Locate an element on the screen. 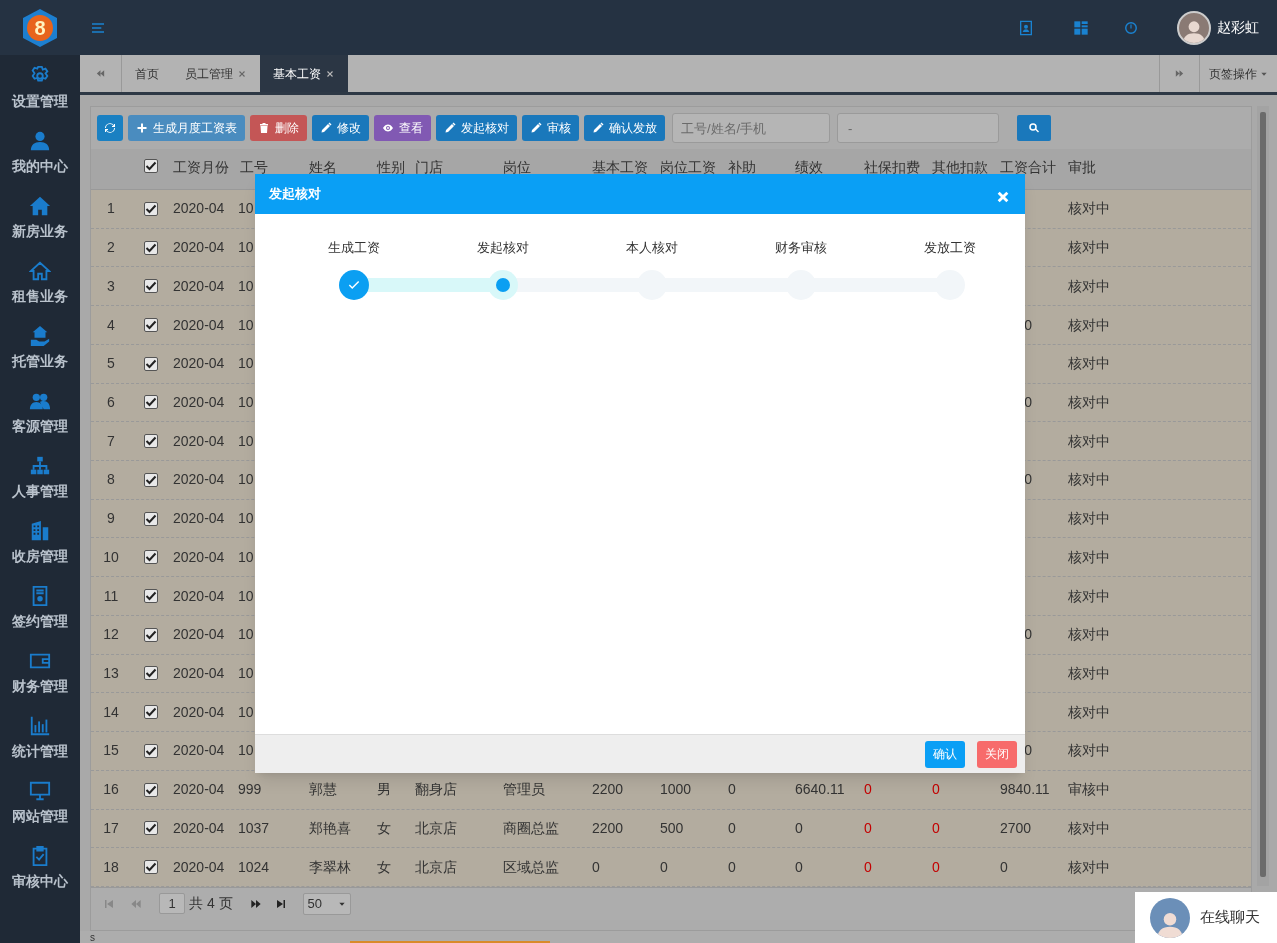 This screenshot has height=943, width=1277. column-header: 绩效 is located at coordinates (809, 167).